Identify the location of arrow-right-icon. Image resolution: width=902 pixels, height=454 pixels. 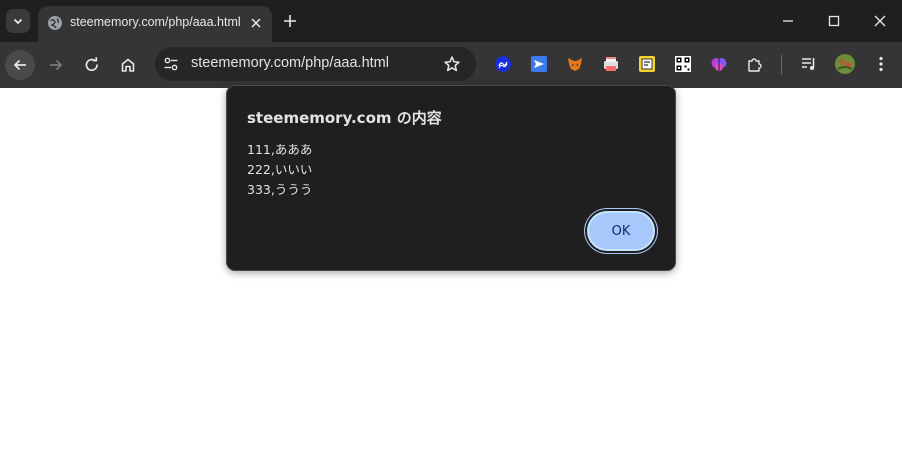
(56, 65).